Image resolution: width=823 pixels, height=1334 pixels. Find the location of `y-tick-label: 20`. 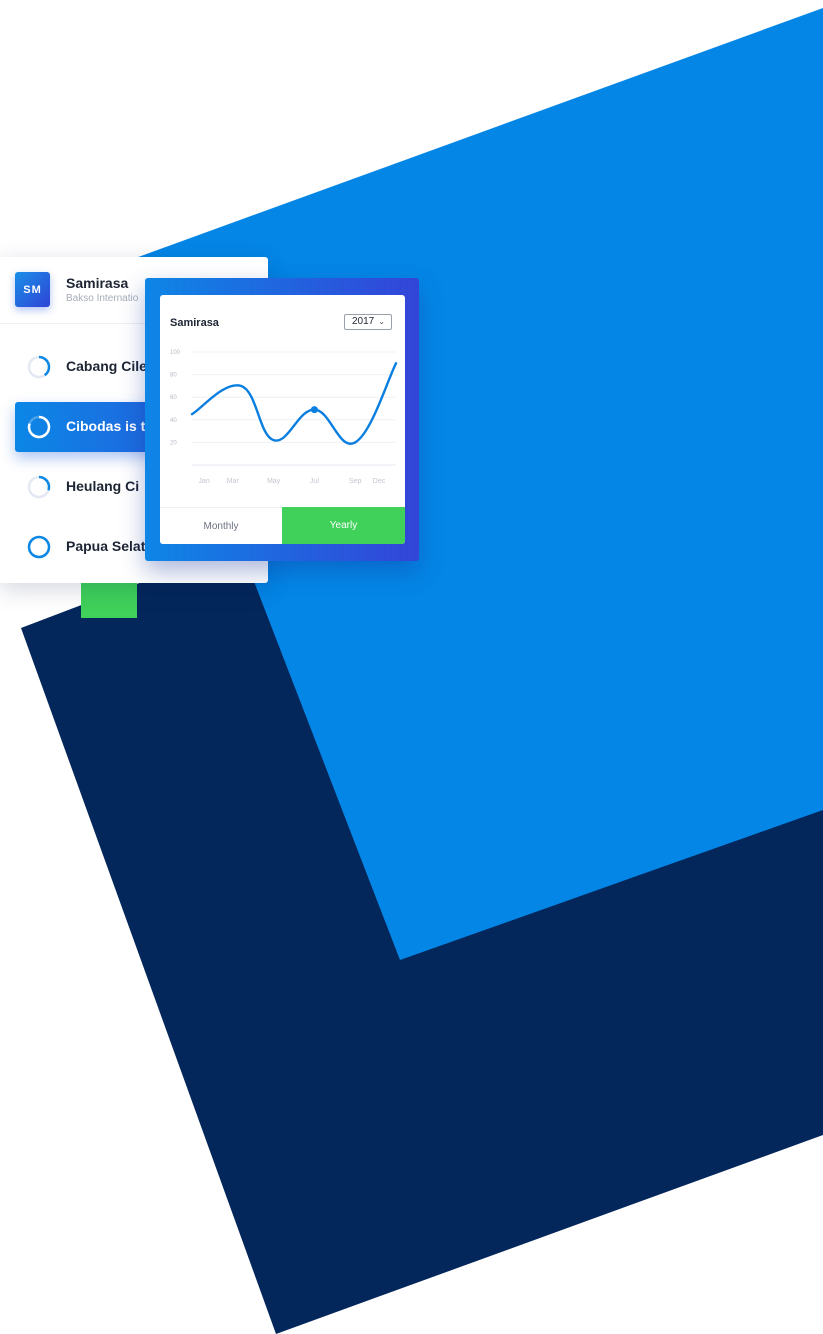

y-tick-label: 20 is located at coordinates (173, 443).